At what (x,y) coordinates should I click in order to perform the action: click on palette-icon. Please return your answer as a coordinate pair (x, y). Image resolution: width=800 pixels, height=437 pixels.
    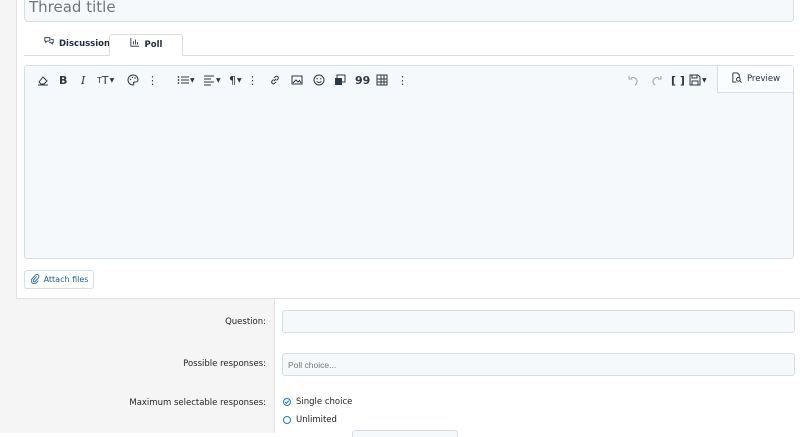
    Looking at the image, I should click on (133, 80).